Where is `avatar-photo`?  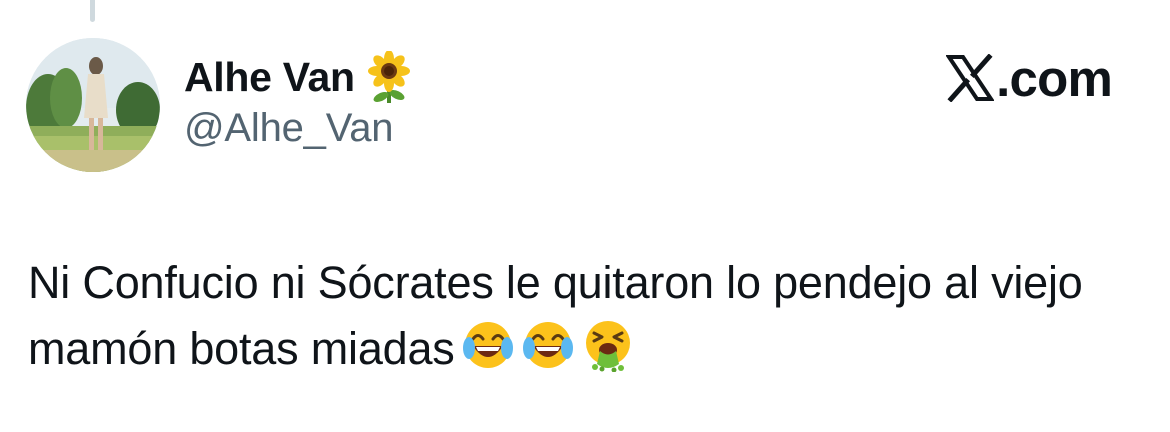 avatar-photo is located at coordinates (93, 105).